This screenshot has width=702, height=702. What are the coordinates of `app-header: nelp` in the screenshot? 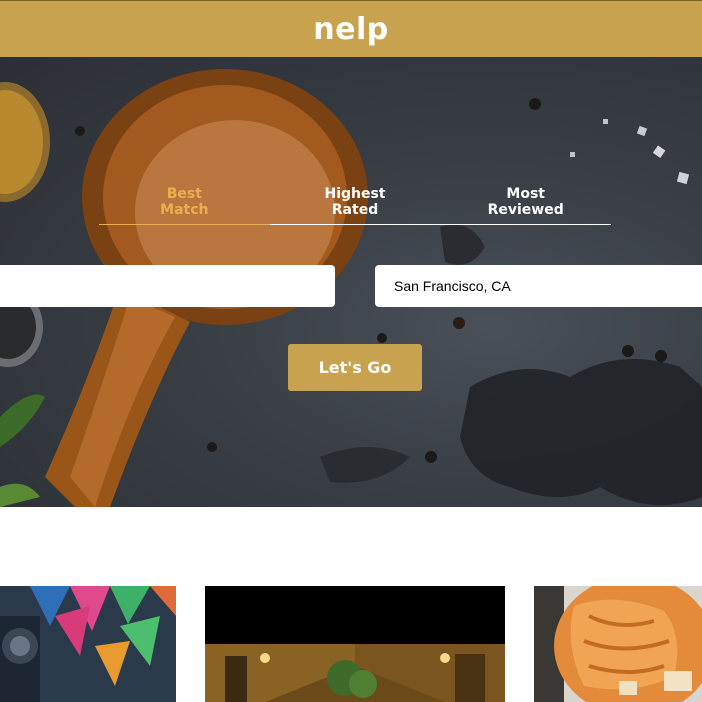 It's located at (351, 28).